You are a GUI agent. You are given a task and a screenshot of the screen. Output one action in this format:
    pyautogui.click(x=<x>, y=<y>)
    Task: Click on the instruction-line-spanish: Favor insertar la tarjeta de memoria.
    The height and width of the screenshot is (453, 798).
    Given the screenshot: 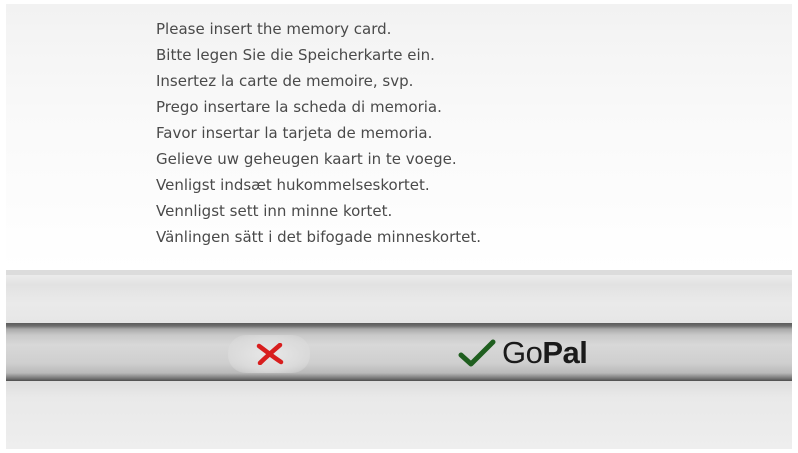 What is the action you would take?
    pyautogui.click(x=294, y=133)
    